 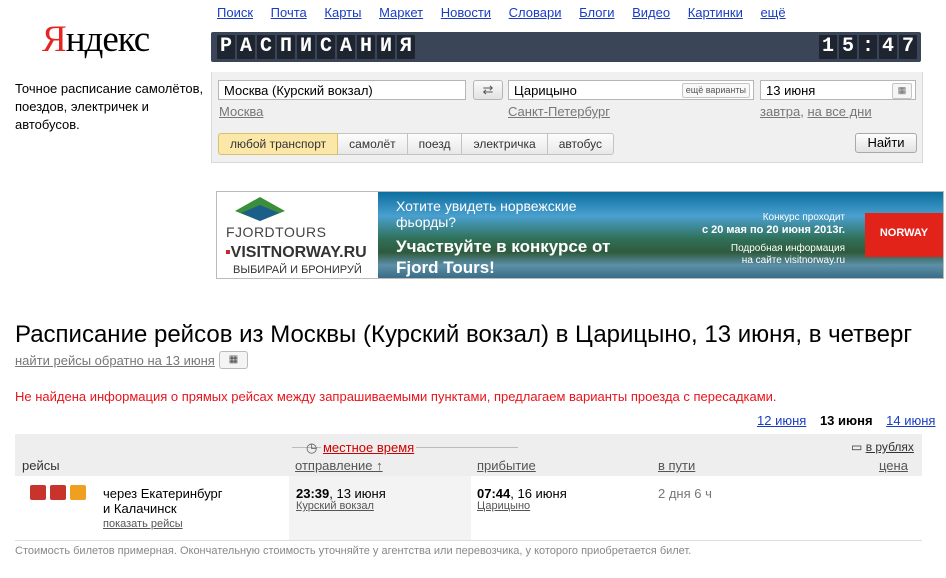 What do you see at coordinates (522, 493) in the screenshot?
I see `arrival-time: 07:44, 16 июня` at bounding box center [522, 493].